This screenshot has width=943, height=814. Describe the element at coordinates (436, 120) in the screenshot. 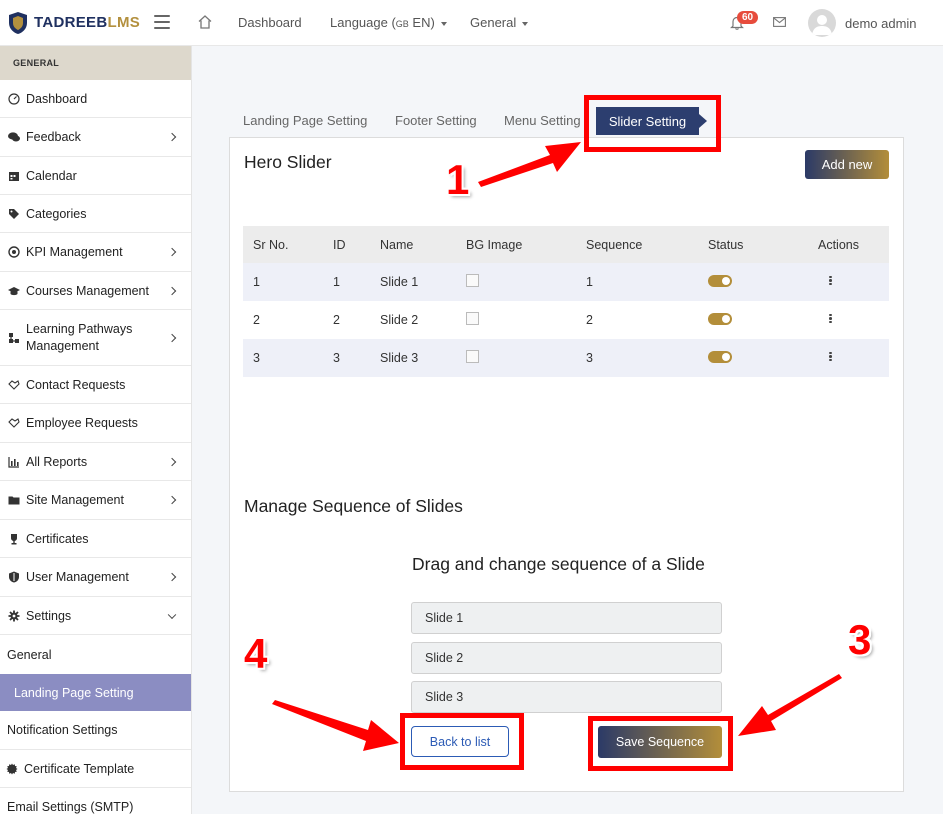

I see `tab-footer-setting: Footer Setting` at that location.